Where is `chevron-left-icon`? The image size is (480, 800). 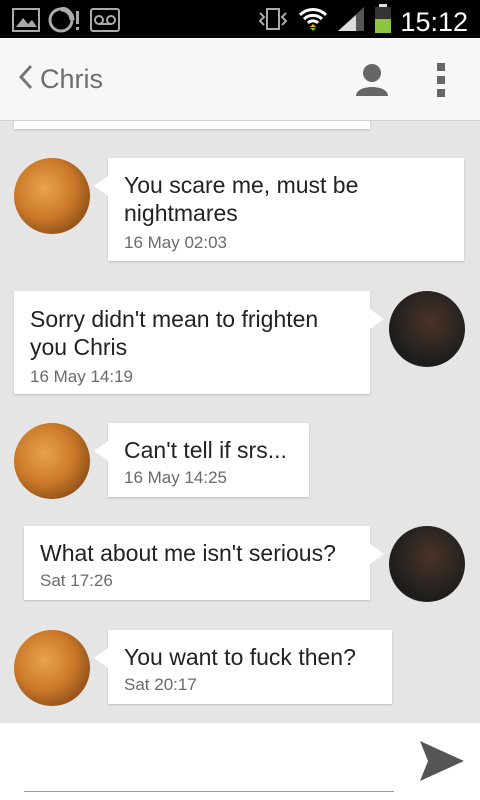
chevron-left-icon is located at coordinates (26, 79).